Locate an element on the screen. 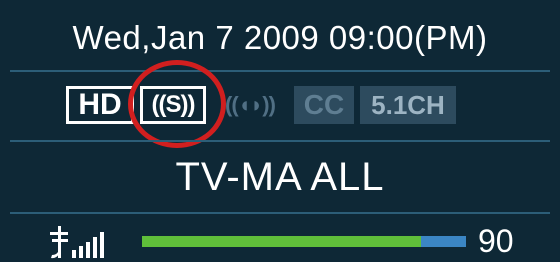  signal-bar-fill is located at coordinates (281, 241).